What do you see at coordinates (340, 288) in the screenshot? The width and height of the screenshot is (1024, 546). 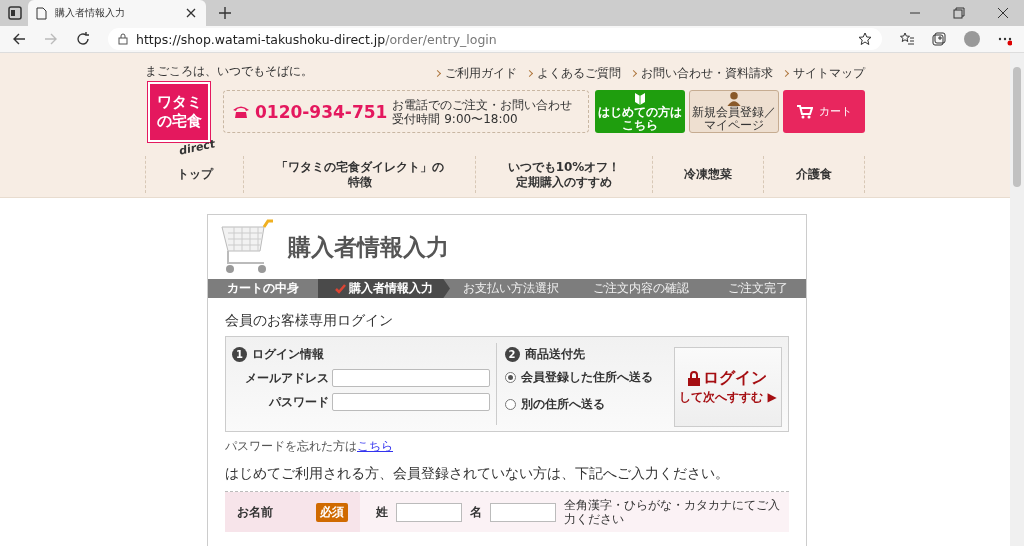 I see `check-icon` at bounding box center [340, 288].